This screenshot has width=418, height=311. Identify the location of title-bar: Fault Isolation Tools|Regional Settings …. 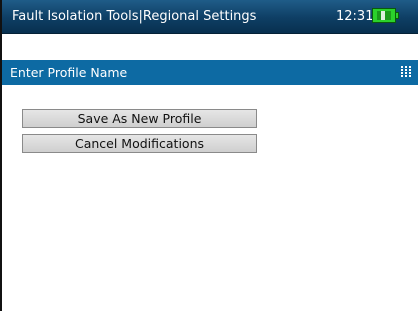
(210, 17).